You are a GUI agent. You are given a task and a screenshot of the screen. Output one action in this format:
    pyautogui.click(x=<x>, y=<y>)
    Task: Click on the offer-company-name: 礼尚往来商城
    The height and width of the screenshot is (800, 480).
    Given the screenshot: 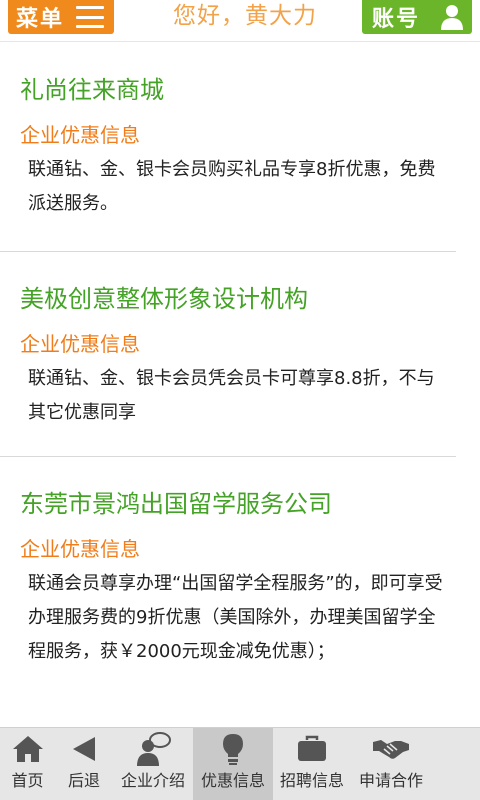 What is the action you would take?
    pyautogui.click(x=238, y=90)
    